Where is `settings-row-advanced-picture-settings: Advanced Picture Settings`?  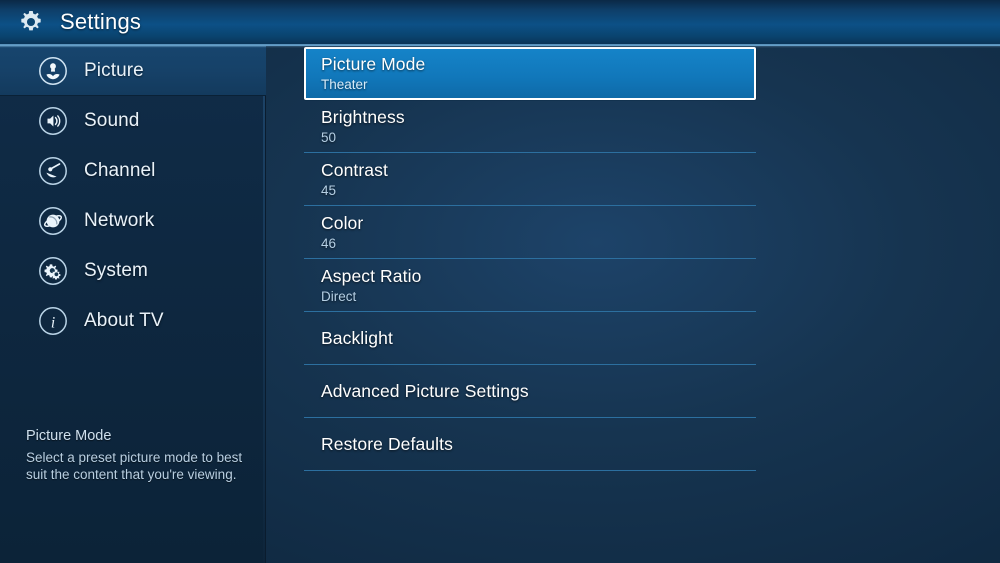
settings-row-advanced-picture-settings: Advanced Picture Settings is located at coordinates (530, 391).